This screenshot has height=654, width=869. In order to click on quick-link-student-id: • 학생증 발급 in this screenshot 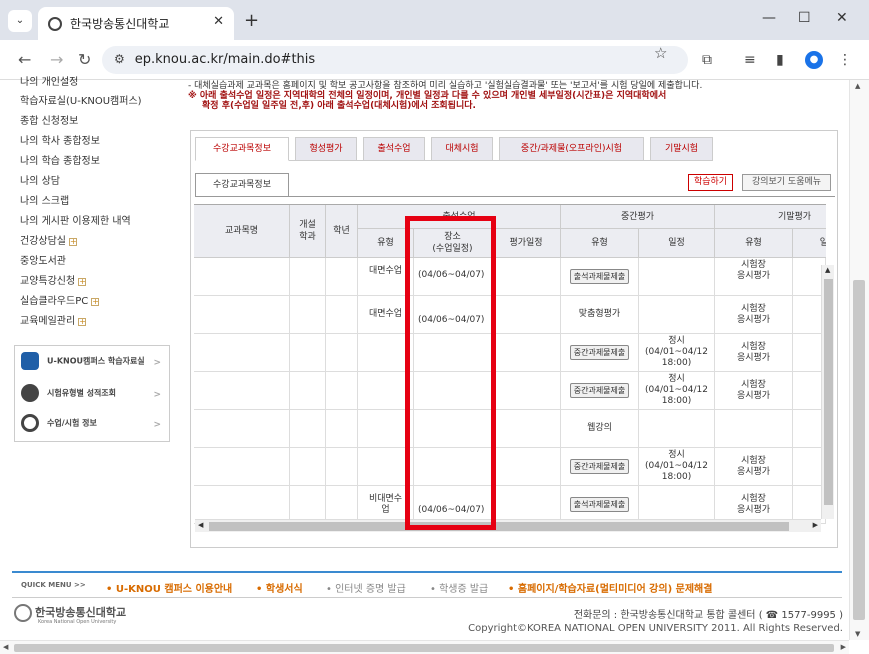, I will do `click(459, 587)`.